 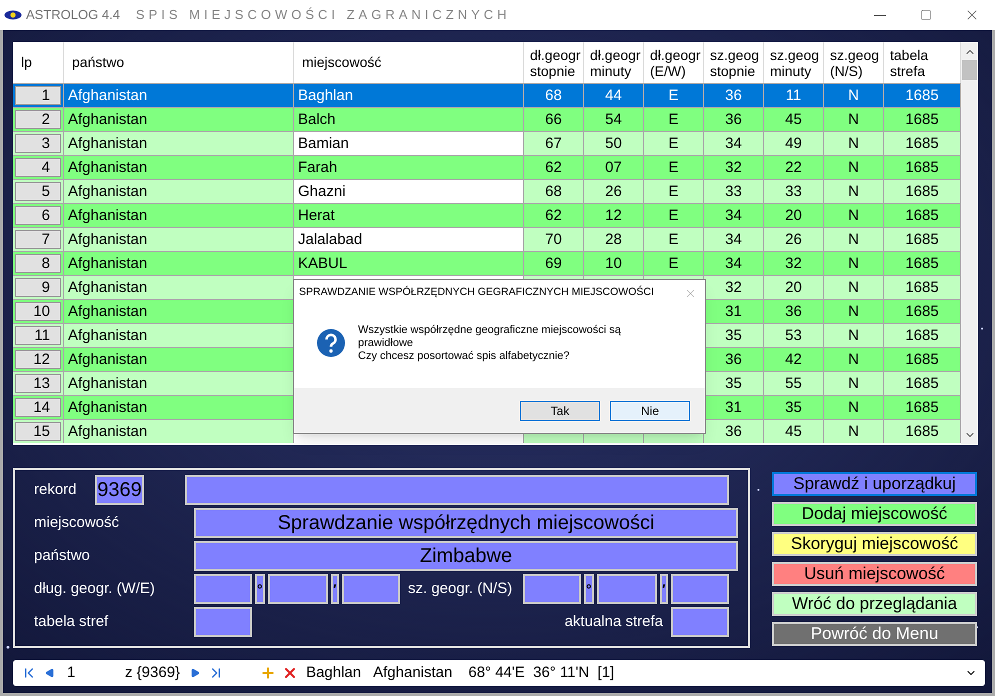 I want to click on row-number: 4, so click(x=38, y=167).